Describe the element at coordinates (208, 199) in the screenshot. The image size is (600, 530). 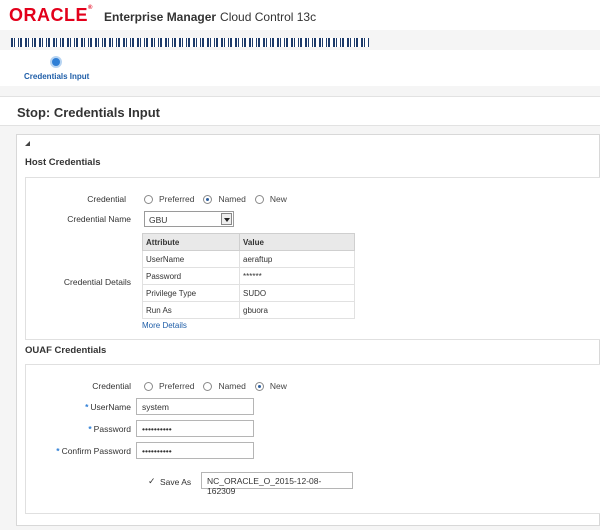
I see `host-radio-named` at that location.